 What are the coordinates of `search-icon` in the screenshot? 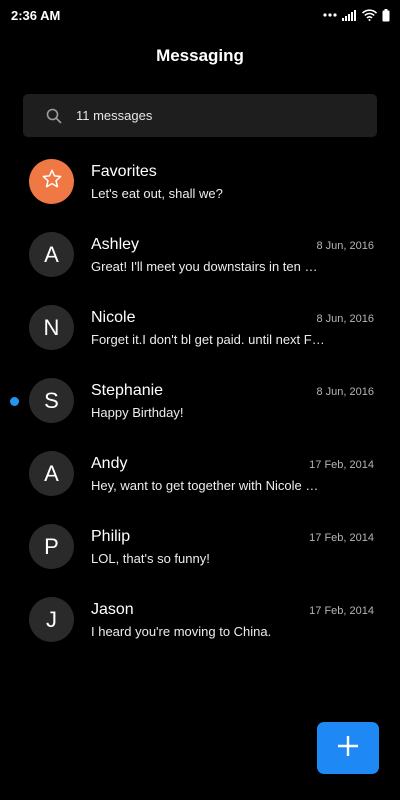 It's located at (54, 116).